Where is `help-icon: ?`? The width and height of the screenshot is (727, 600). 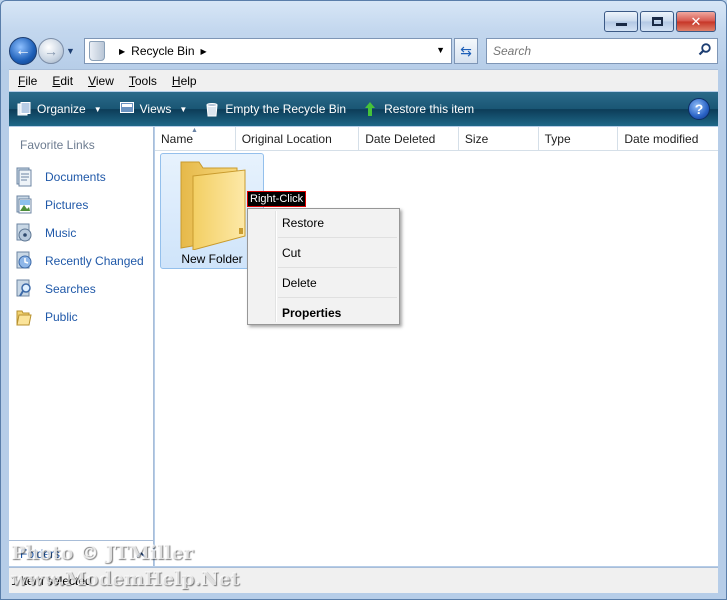 help-icon: ? is located at coordinates (699, 109).